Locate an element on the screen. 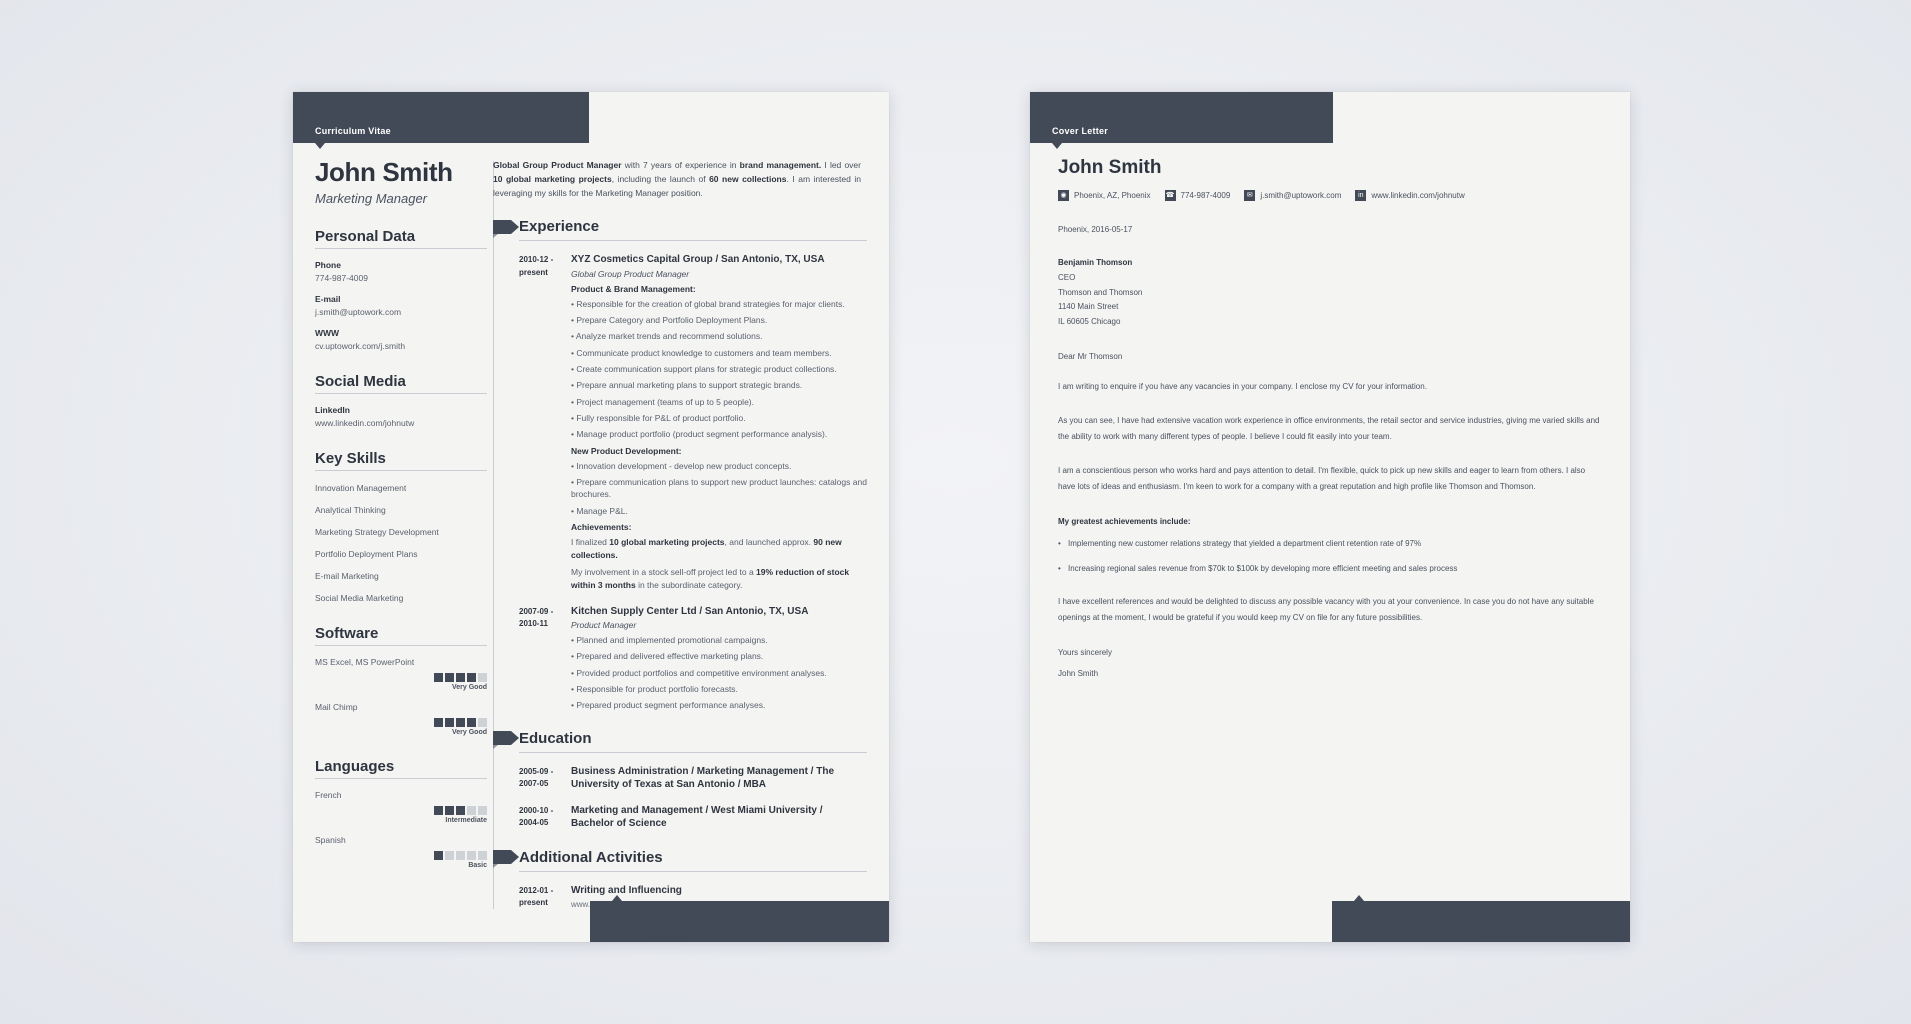 This screenshot has height=1024, width=1911. contact-item: in www.linkedin.com/johnutw is located at coordinates (1410, 195).